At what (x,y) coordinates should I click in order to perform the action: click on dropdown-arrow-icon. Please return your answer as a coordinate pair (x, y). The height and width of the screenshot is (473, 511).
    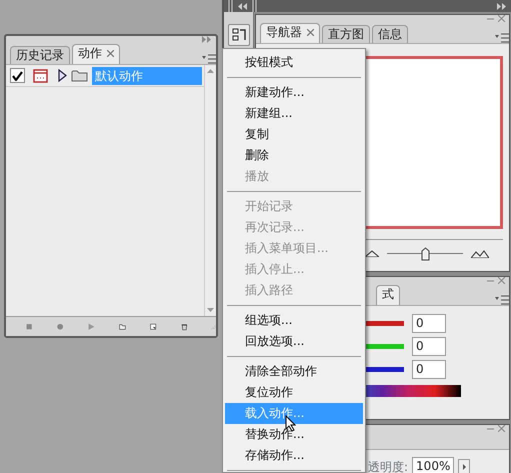
    Looking at the image, I should click on (464, 465).